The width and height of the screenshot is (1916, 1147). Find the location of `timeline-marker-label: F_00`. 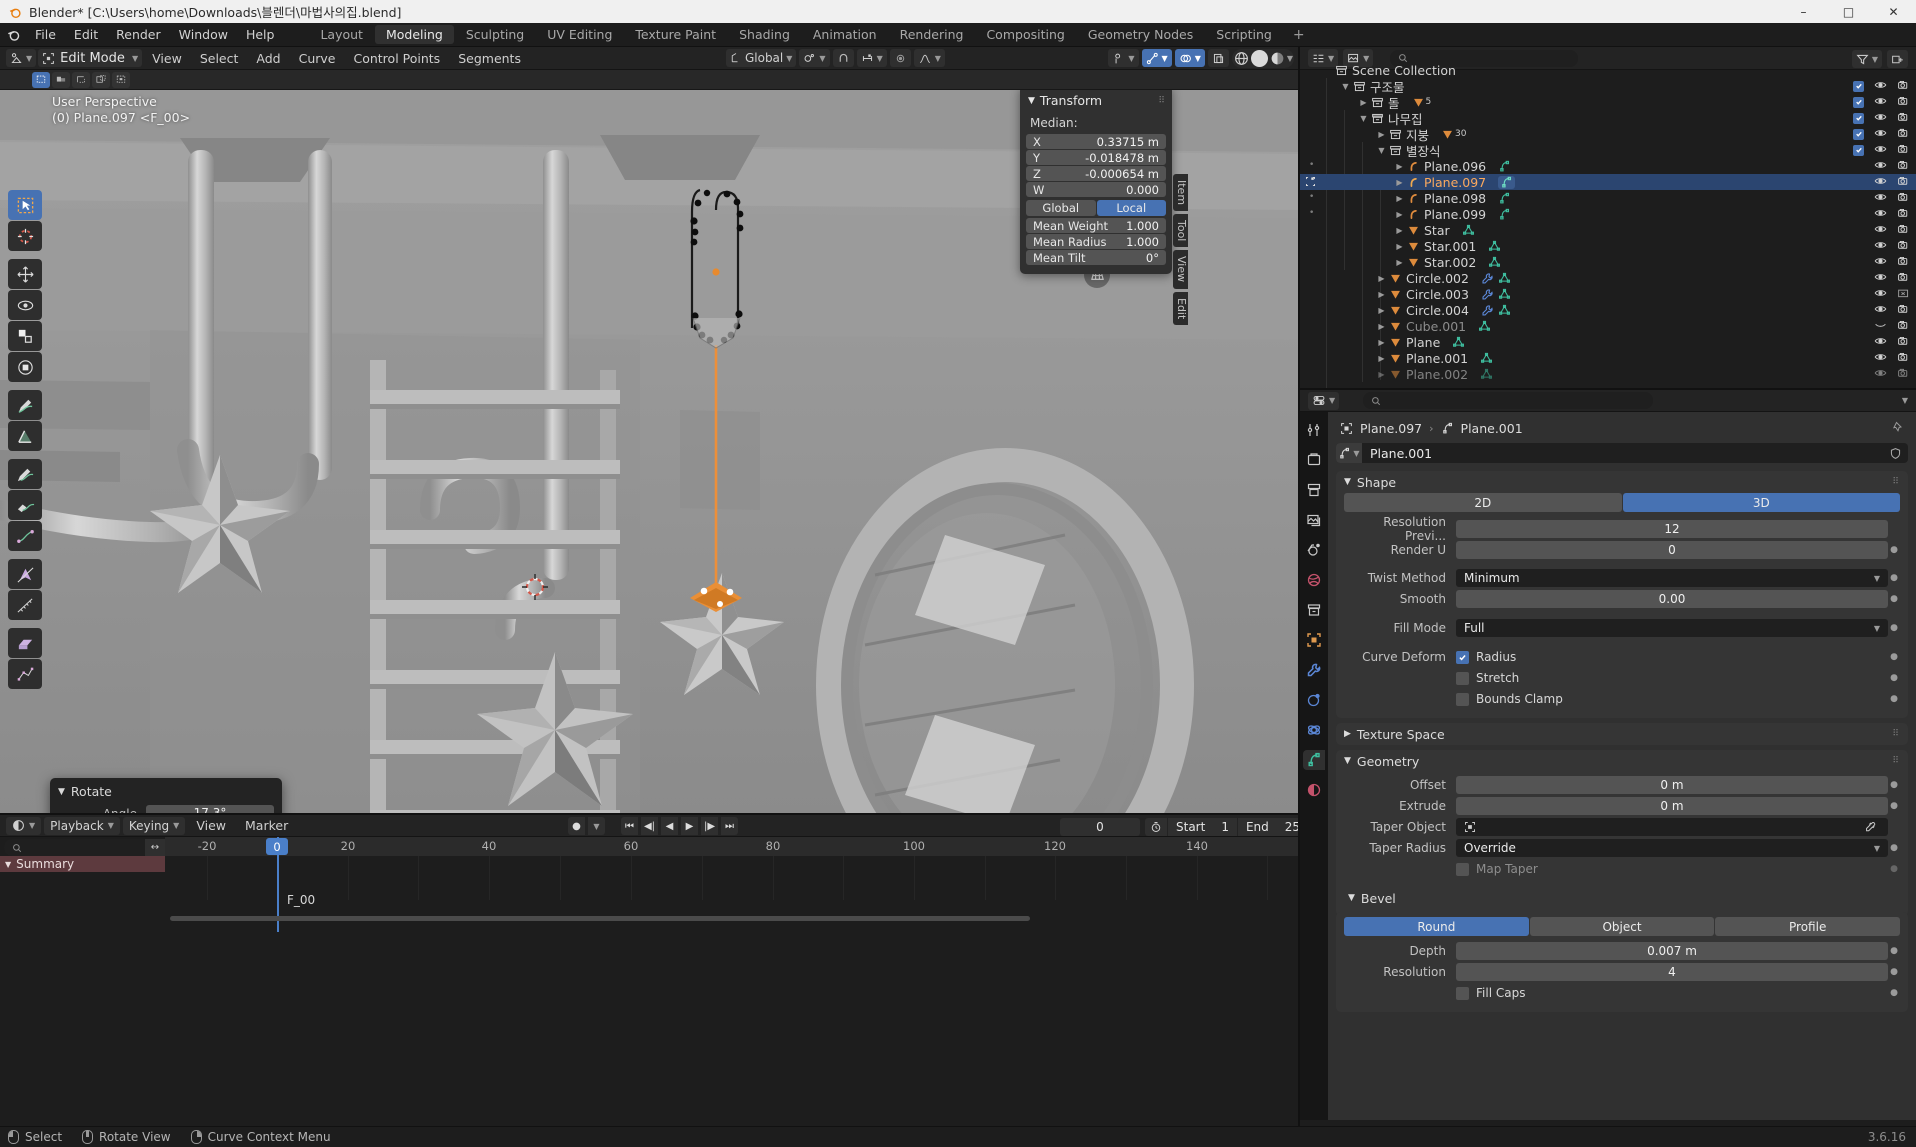

timeline-marker-label: F_00 is located at coordinates (301, 900).